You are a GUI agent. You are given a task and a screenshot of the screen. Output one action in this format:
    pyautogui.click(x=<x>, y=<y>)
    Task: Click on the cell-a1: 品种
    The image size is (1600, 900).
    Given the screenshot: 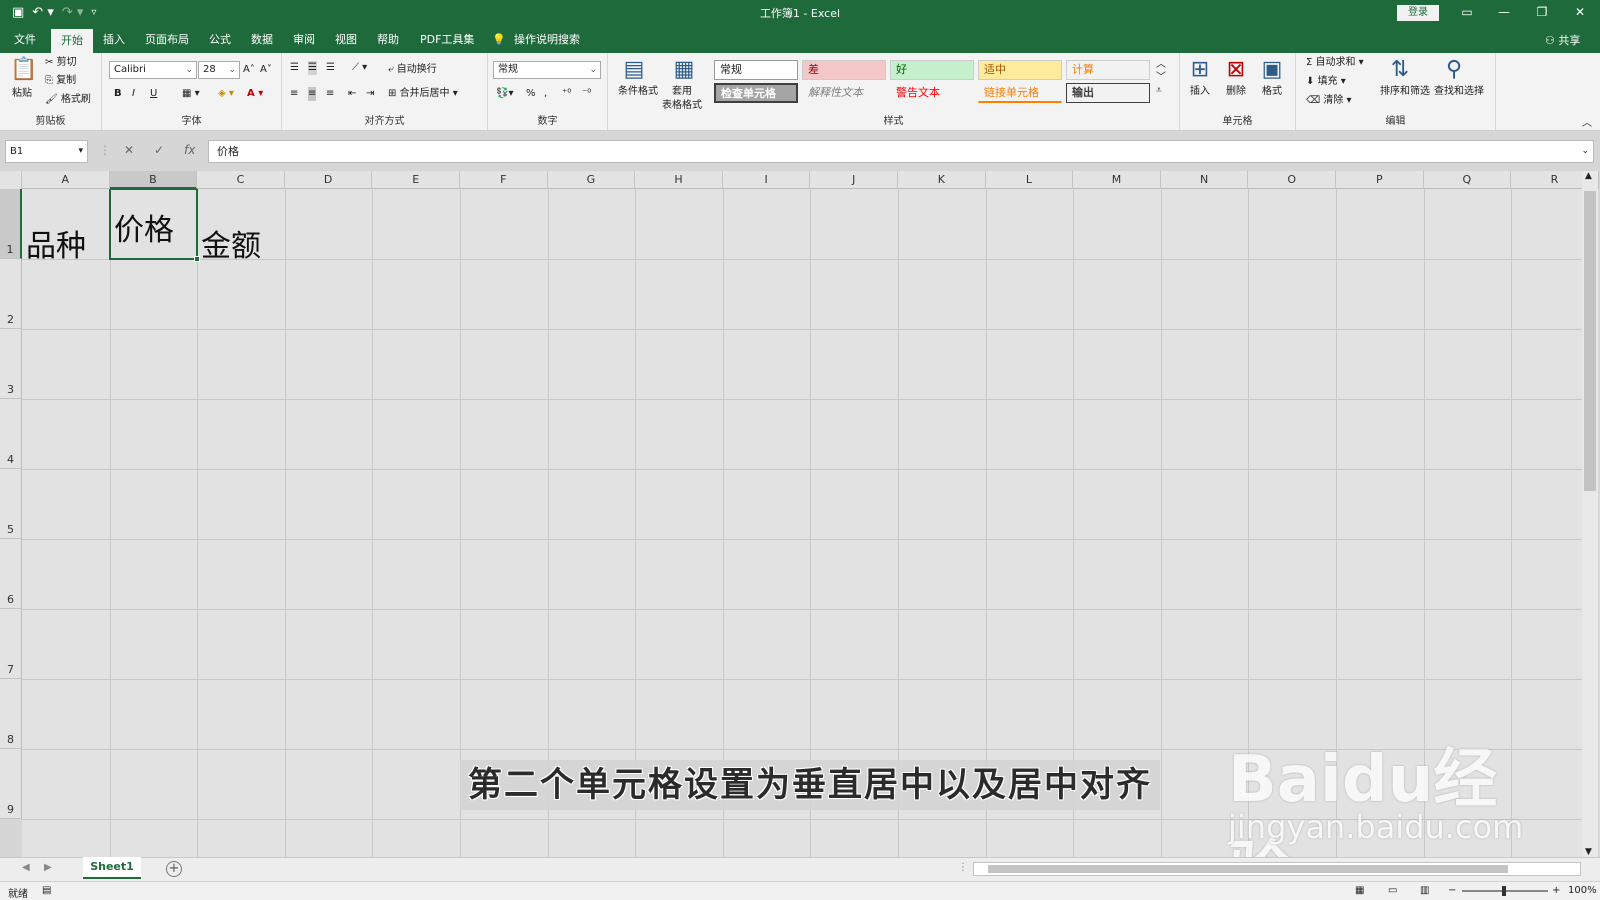 What is the action you would take?
    pyautogui.click(x=56, y=243)
    